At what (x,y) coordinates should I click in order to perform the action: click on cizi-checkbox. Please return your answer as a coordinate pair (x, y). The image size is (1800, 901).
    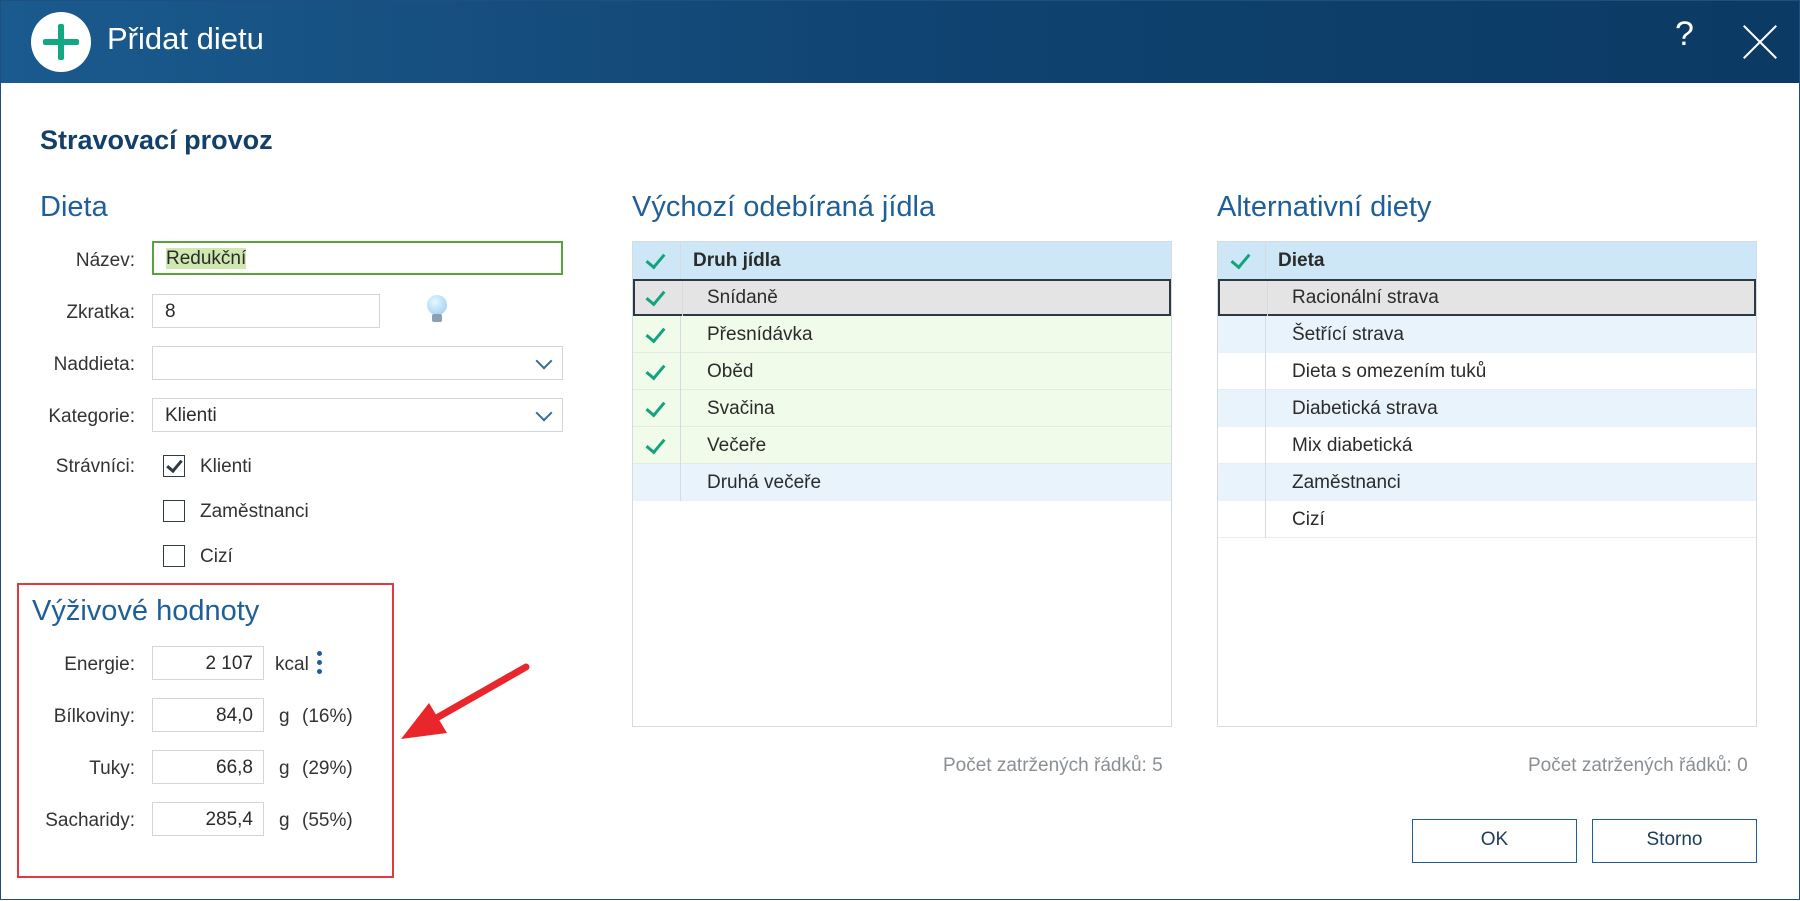
    Looking at the image, I should click on (174, 556).